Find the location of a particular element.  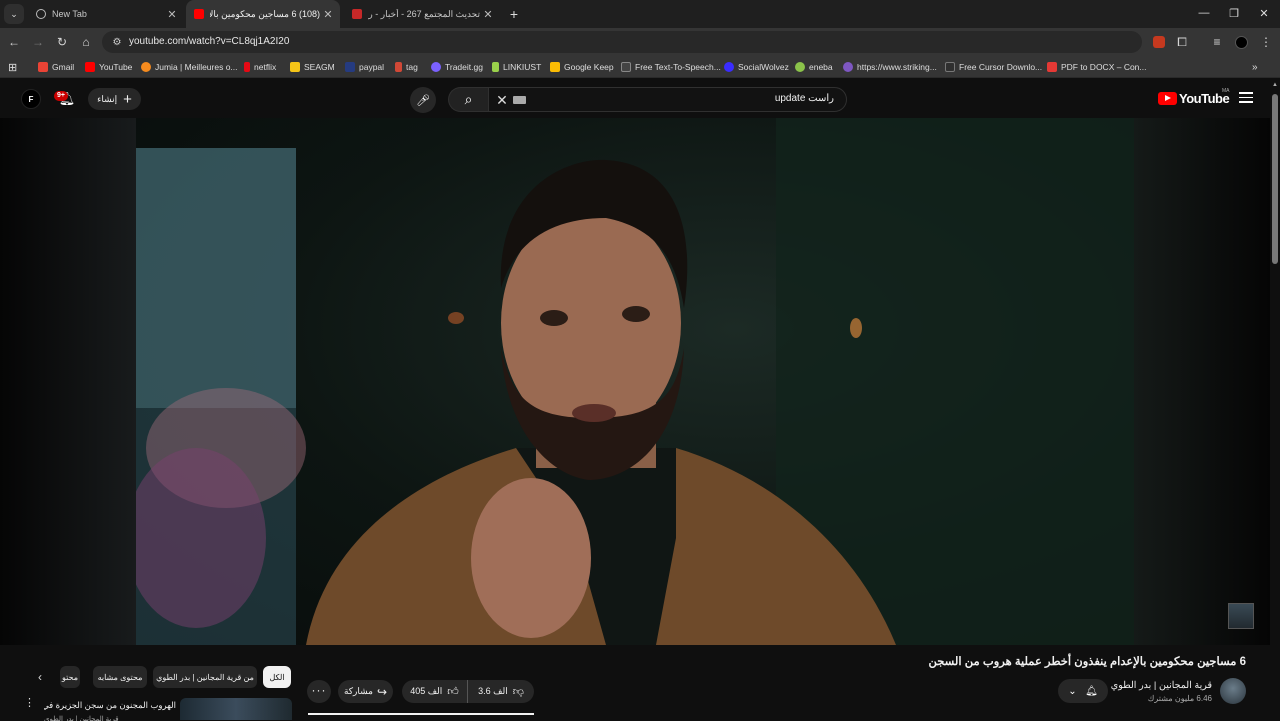

bookmark-youtube: YouTube is located at coordinates (108, 67).